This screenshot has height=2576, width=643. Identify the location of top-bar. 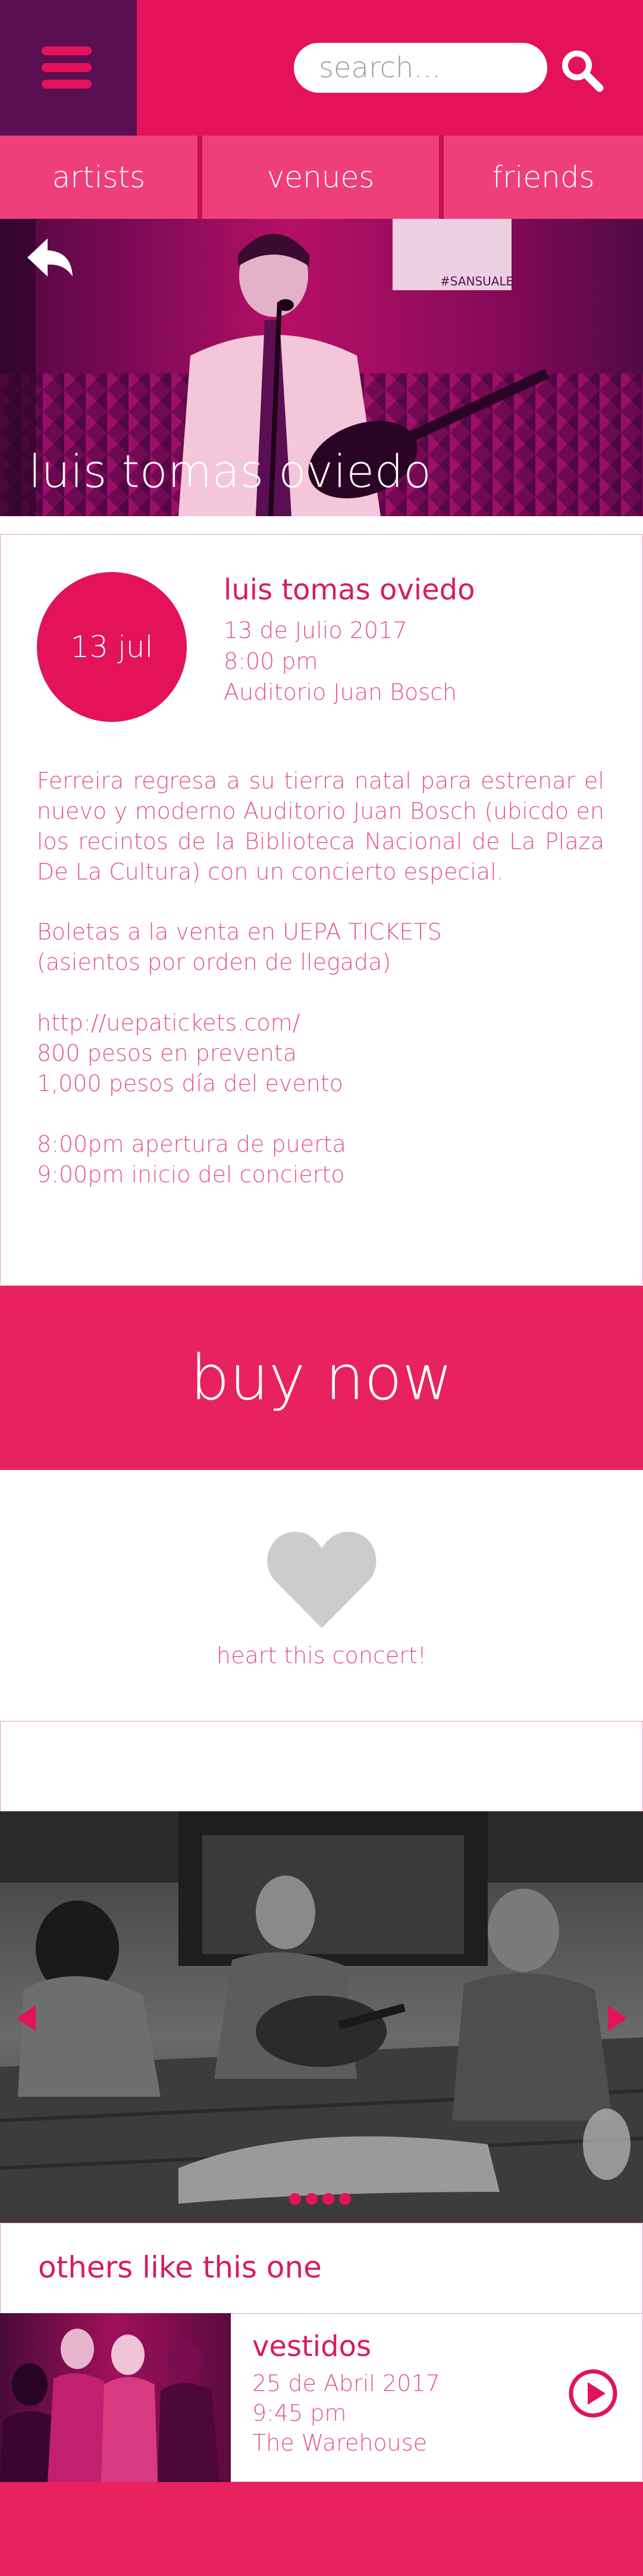
(321, 68).